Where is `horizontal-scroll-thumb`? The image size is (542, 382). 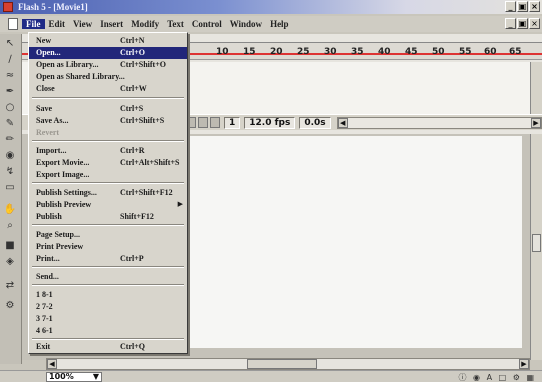 horizontal-scroll-thumb is located at coordinates (282, 364).